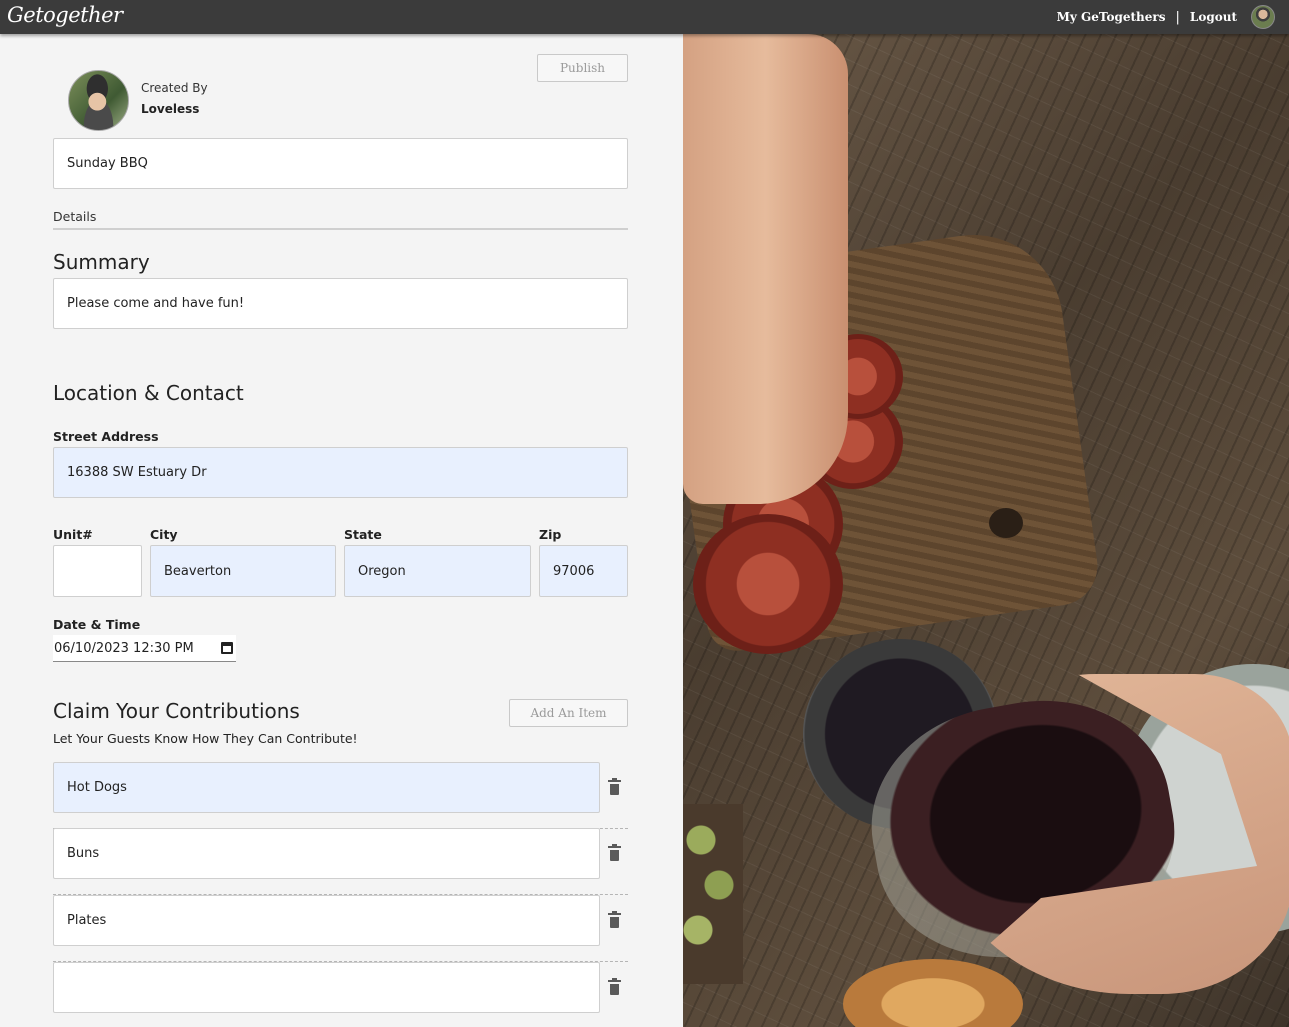 The image size is (1289, 1027). What do you see at coordinates (340, 229) in the screenshot?
I see `details-divider` at bounding box center [340, 229].